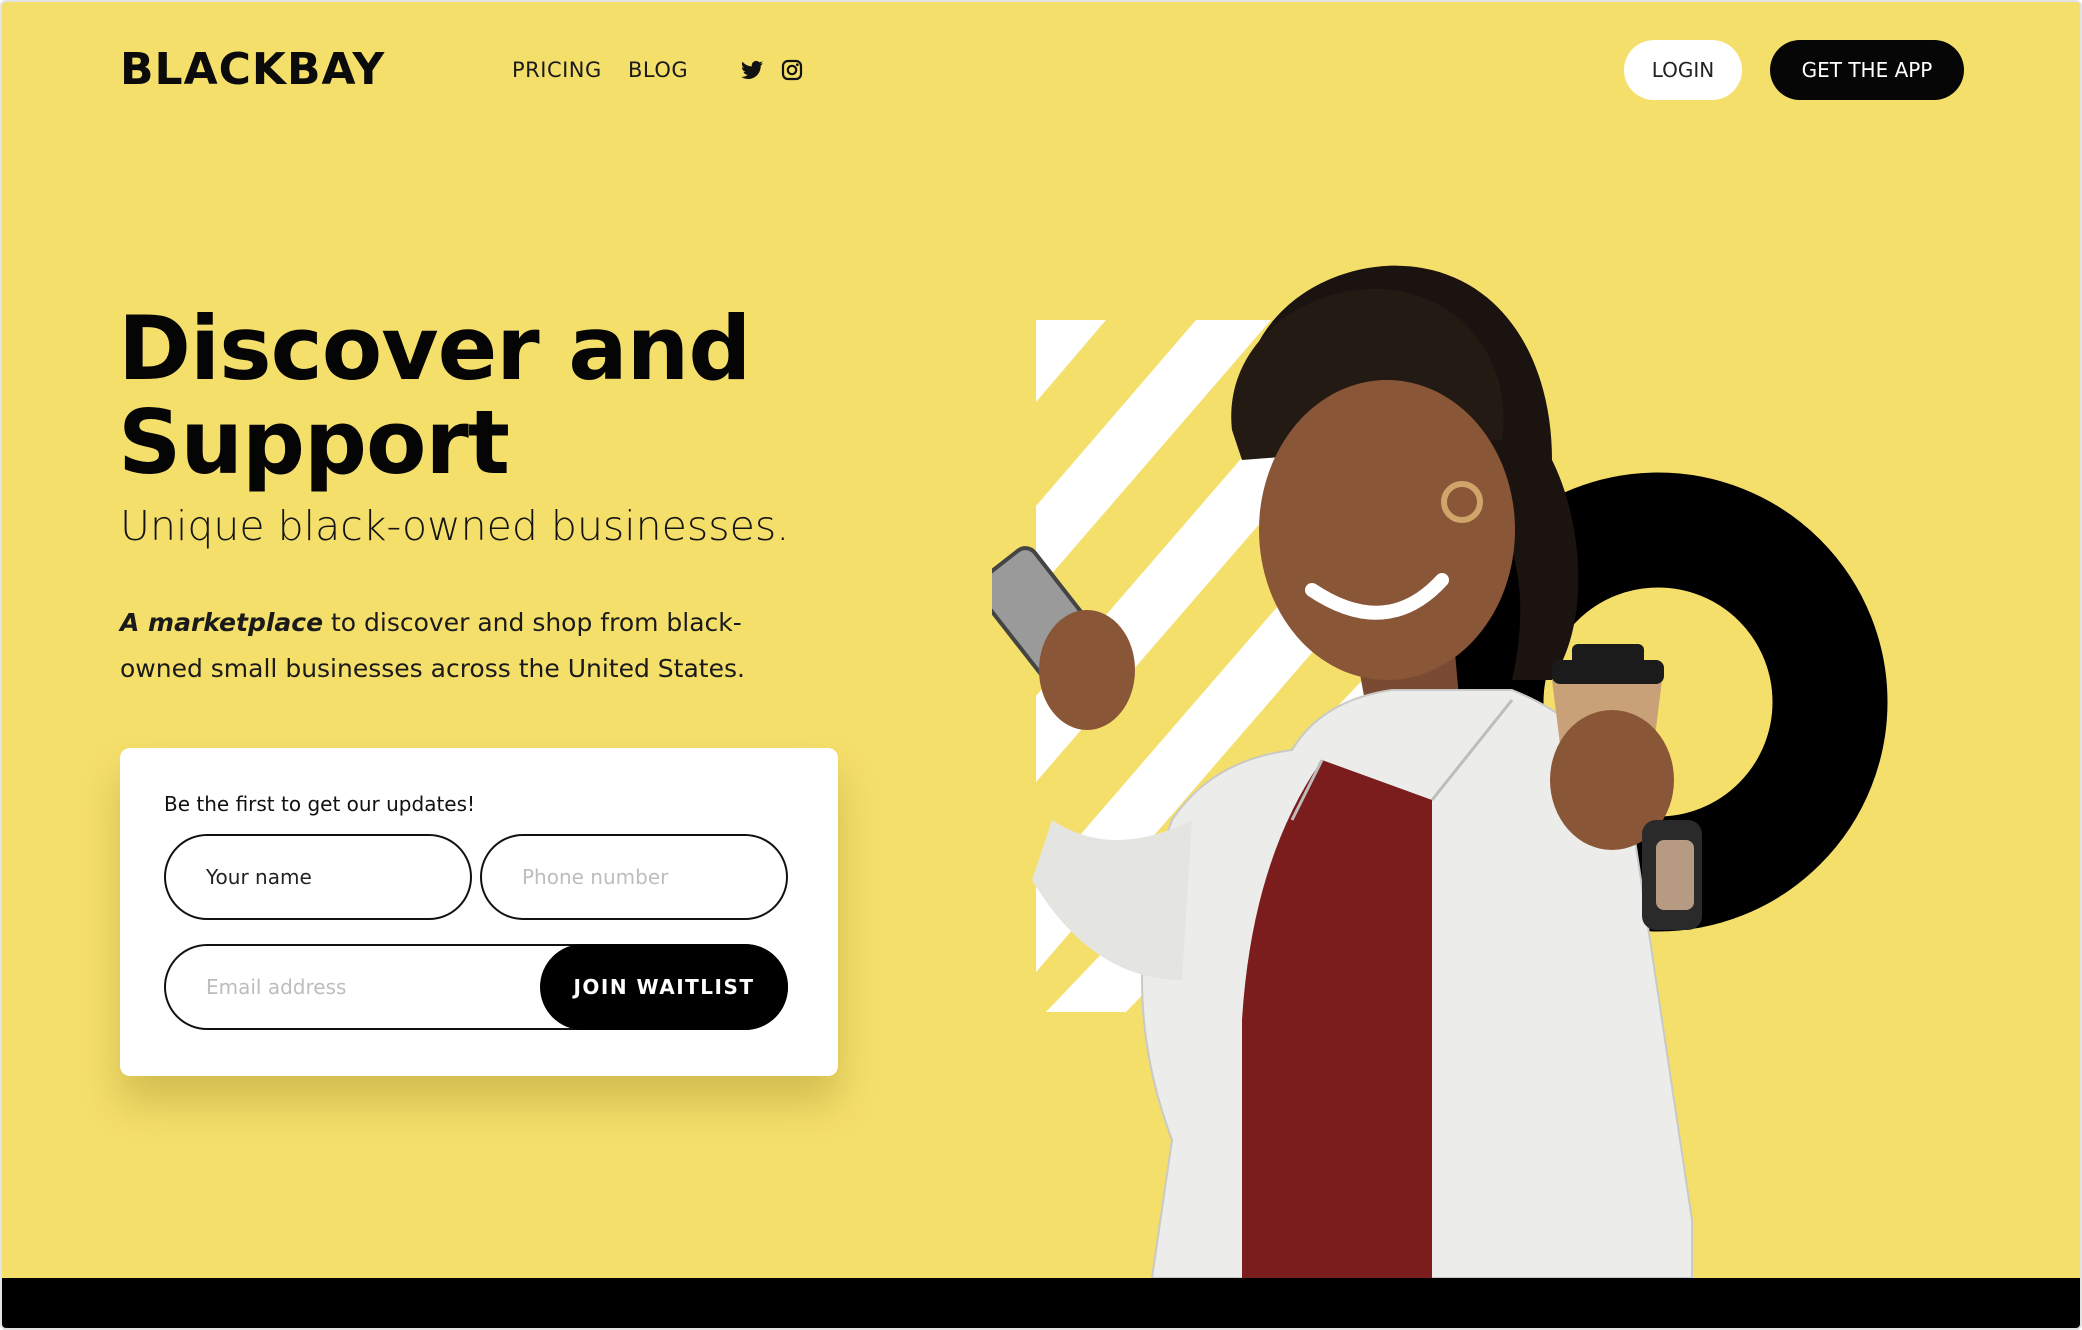 The image size is (2082, 1330). I want to click on hero-description-emphasis: A marketplace, so click(222, 622).